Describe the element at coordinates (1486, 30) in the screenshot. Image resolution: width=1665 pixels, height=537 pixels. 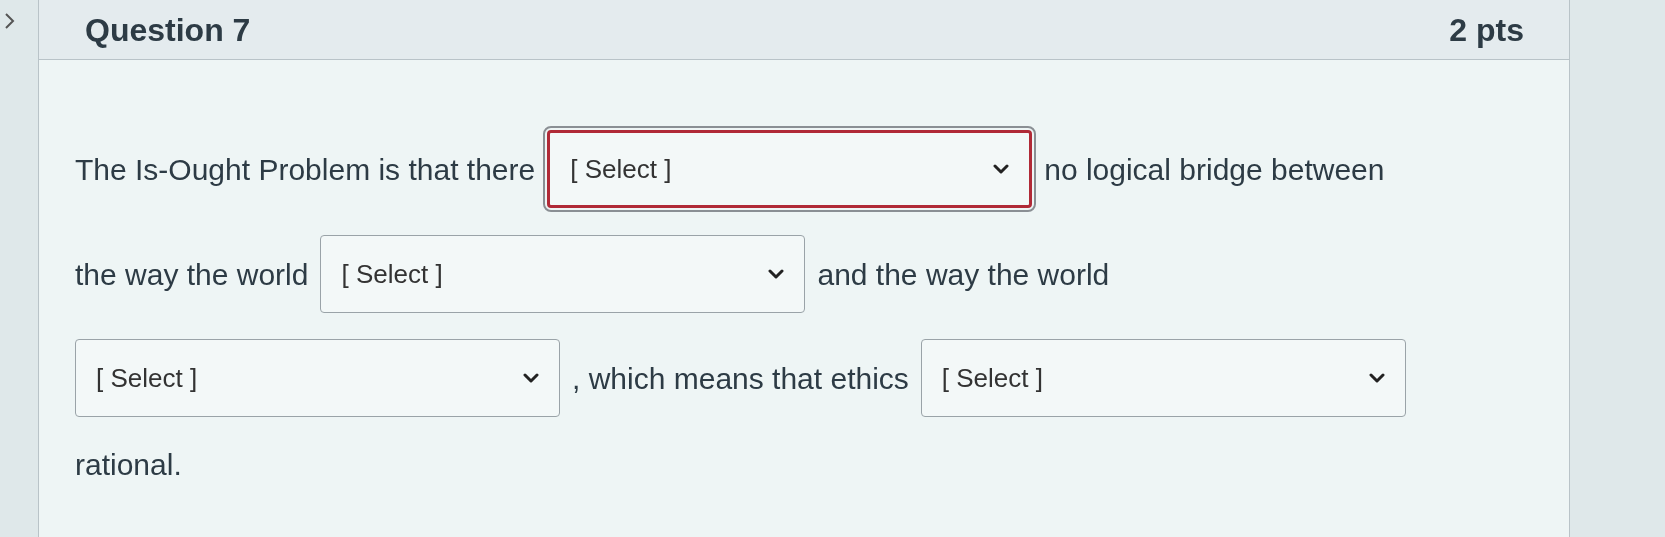
I see `points-label: 2 pts` at that location.